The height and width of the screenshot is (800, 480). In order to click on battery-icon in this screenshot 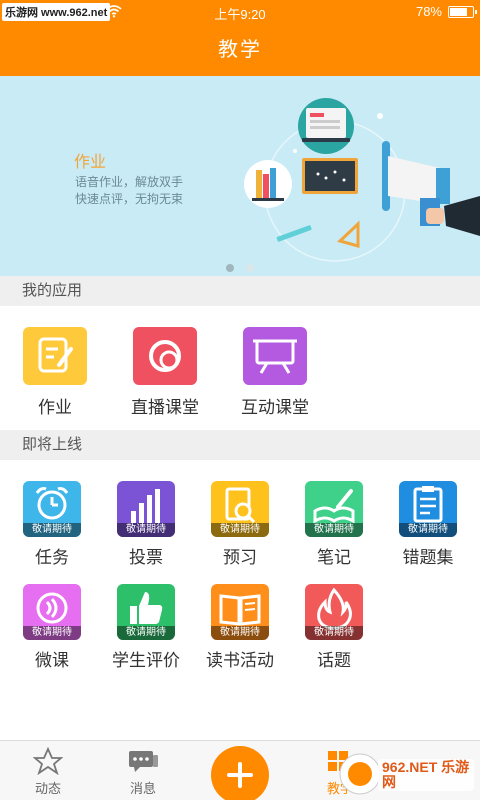, I will do `click(462, 12)`.